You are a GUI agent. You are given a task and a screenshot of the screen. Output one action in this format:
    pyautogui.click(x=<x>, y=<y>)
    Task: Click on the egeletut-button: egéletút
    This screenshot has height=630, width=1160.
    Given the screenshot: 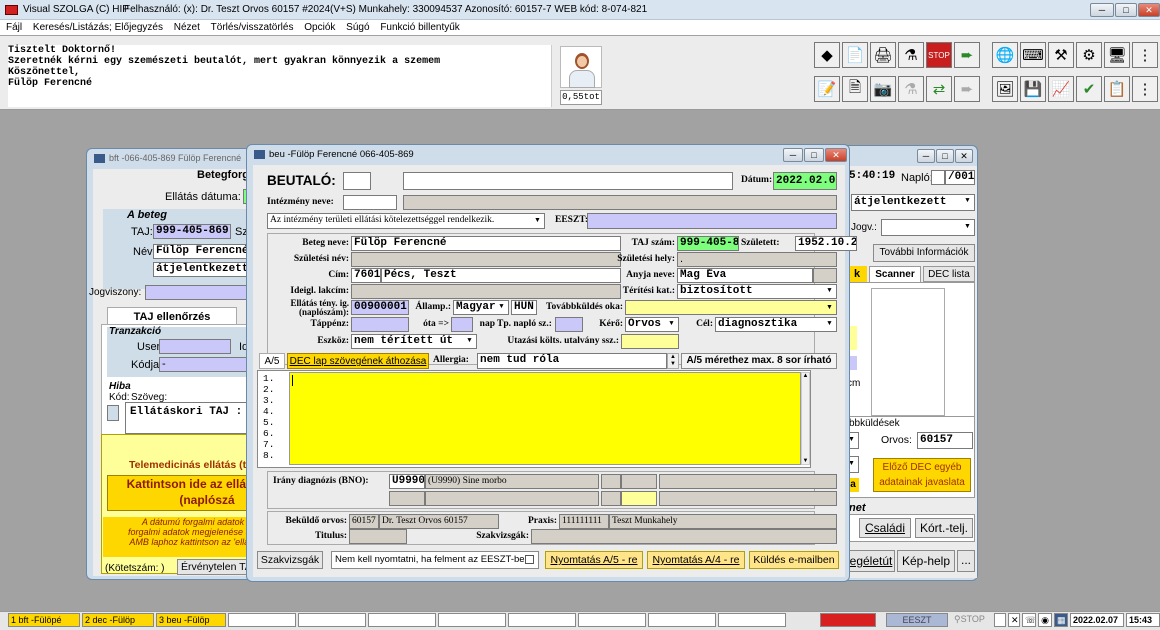 What is the action you would take?
    pyautogui.click(x=871, y=561)
    